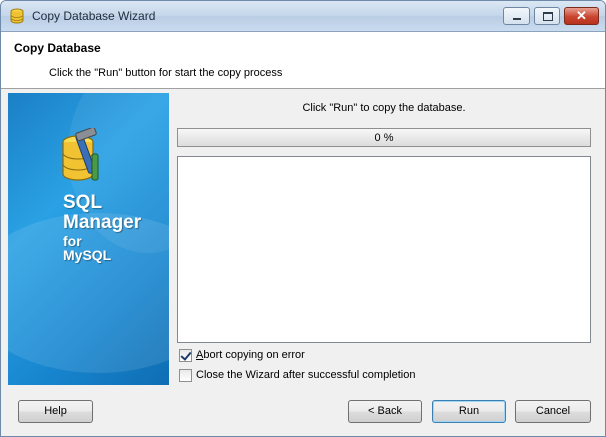  I want to click on product-brand: SQL Manager for MySQL, so click(102, 227).